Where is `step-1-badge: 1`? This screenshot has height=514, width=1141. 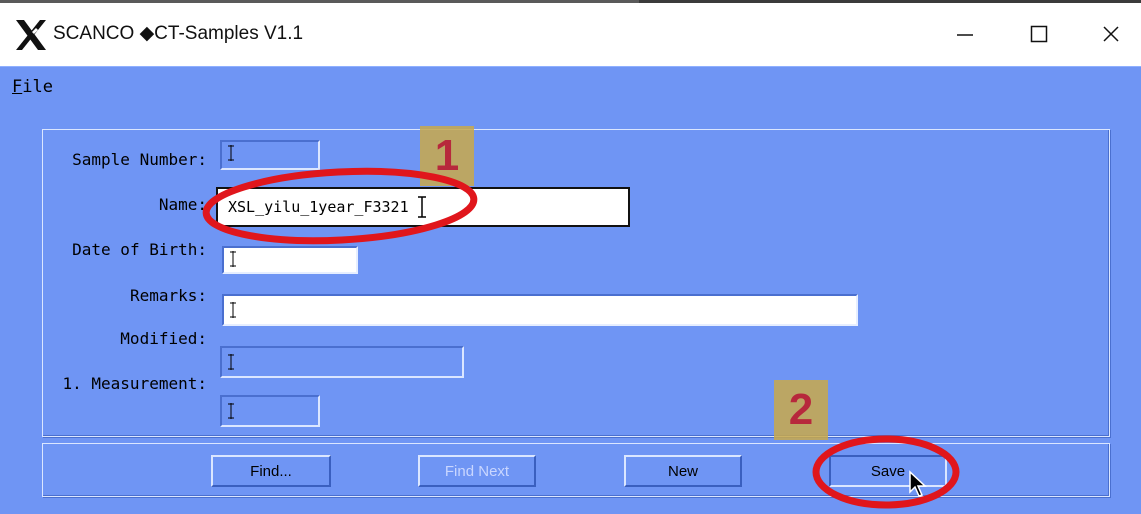 step-1-badge: 1 is located at coordinates (447, 156).